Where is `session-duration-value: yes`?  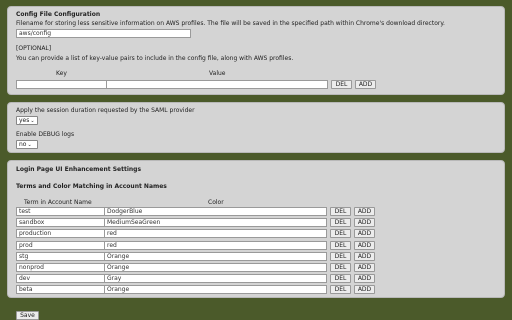
session-duration-value: yes is located at coordinates (24, 120).